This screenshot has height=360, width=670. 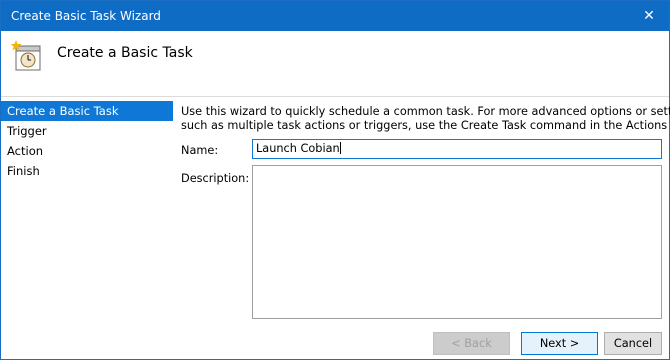 What do you see at coordinates (457, 149) in the screenshot?
I see `name-field: Launch Cobian` at bounding box center [457, 149].